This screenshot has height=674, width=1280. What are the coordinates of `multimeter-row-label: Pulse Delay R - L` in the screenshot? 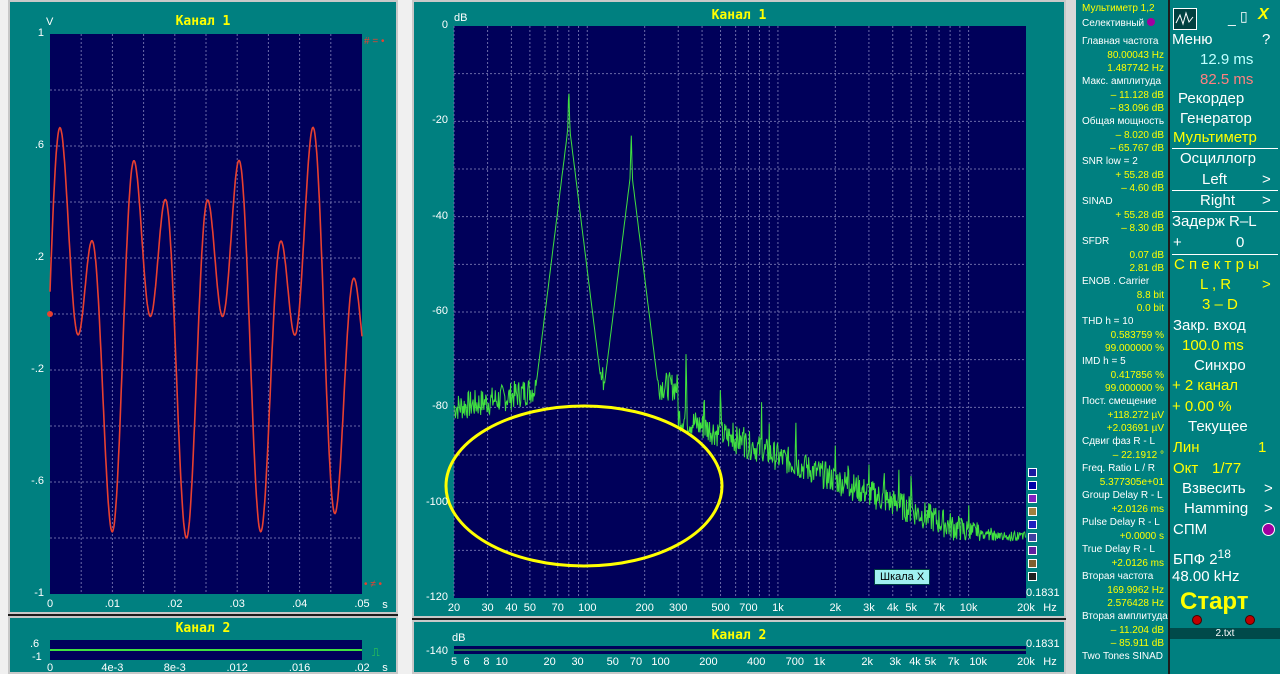 It's located at (1122, 522).